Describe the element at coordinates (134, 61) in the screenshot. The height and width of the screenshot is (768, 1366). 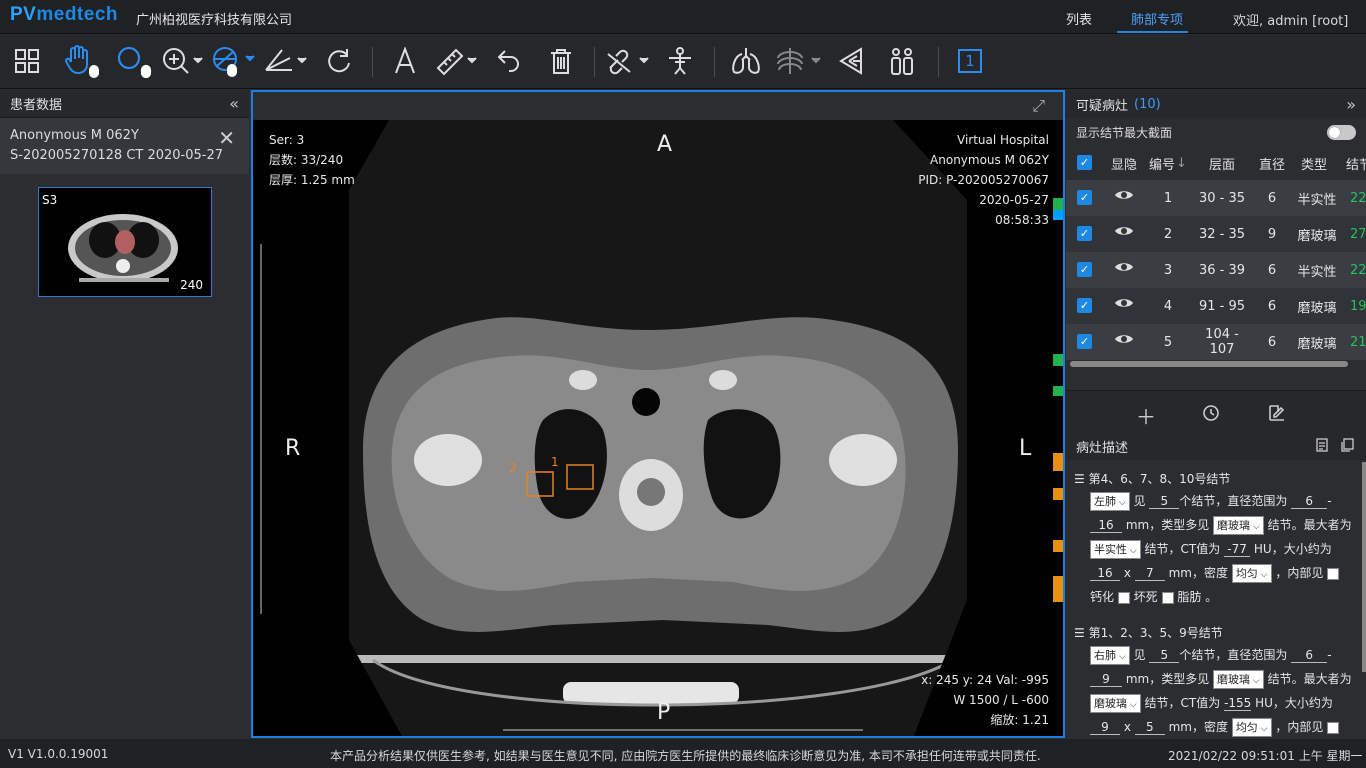
I see `window-level-icon` at that location.